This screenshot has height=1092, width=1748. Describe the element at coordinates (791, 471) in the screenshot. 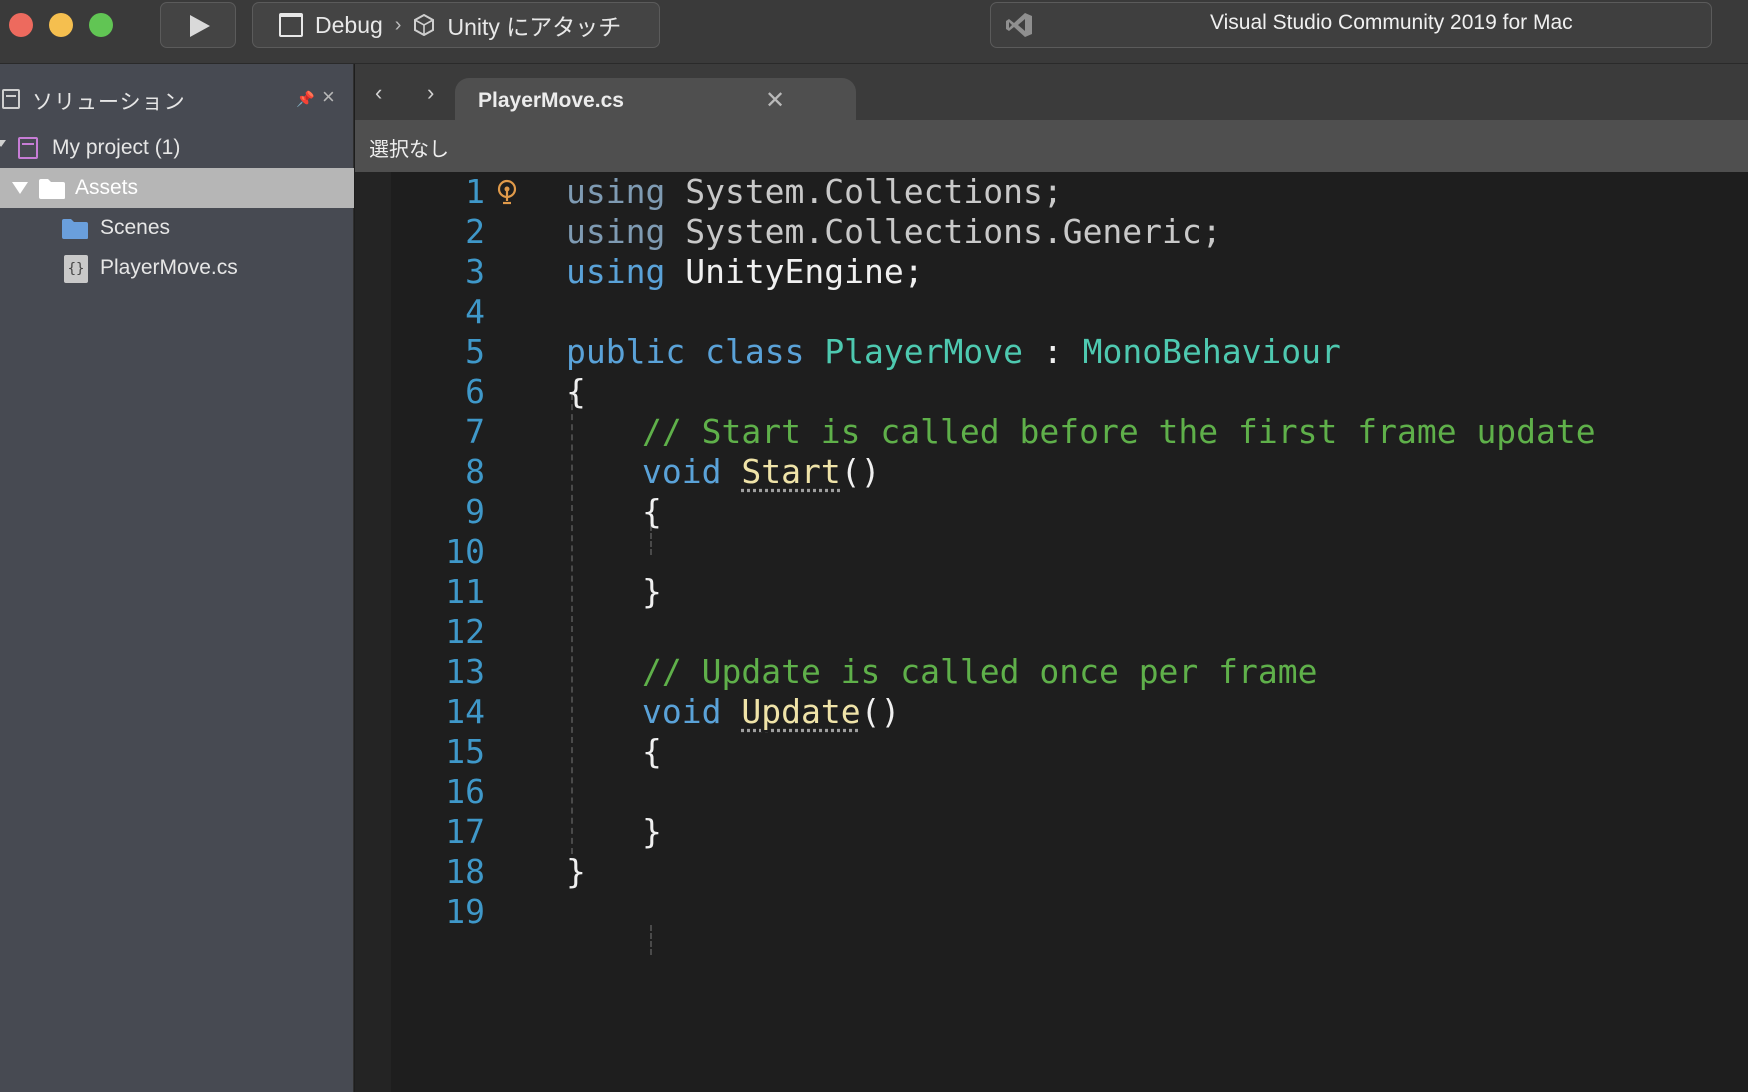

I see `method-name: Start` at that location.